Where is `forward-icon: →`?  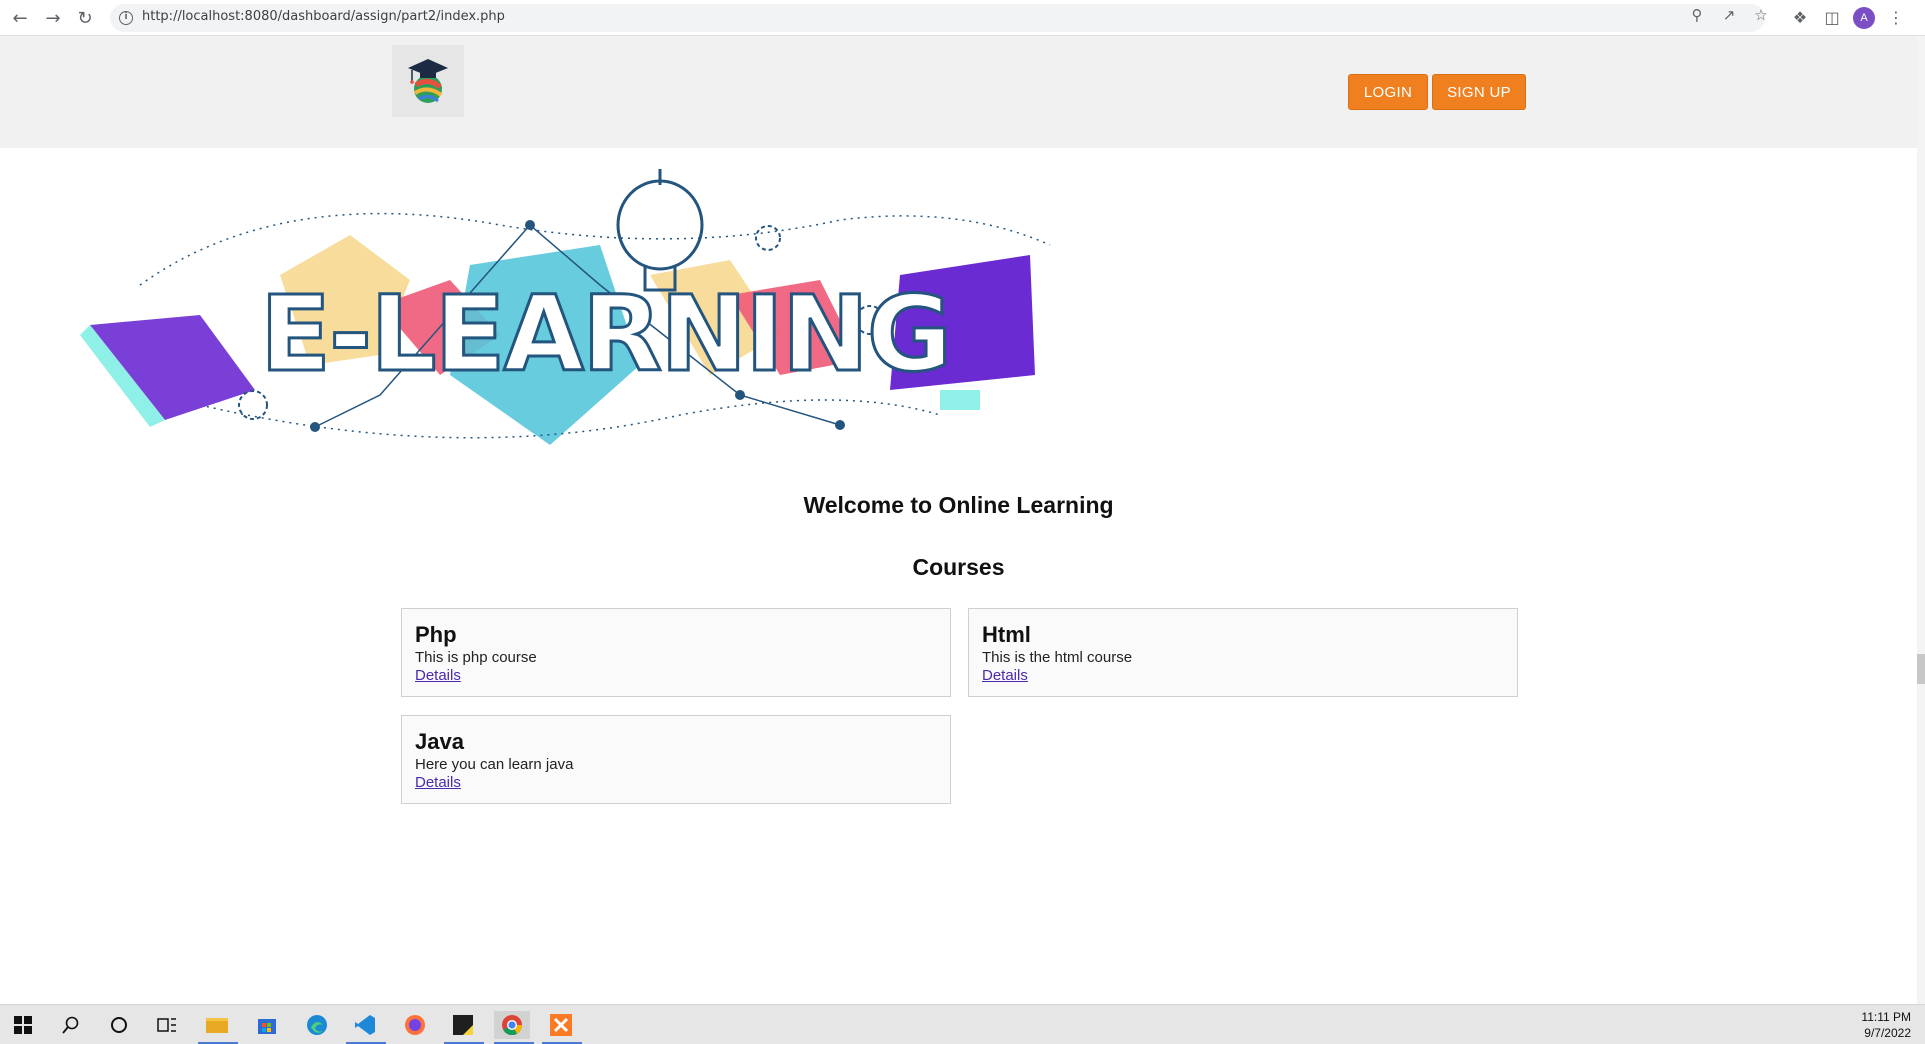
forward-icon: → is located at coordinates (53, 18).